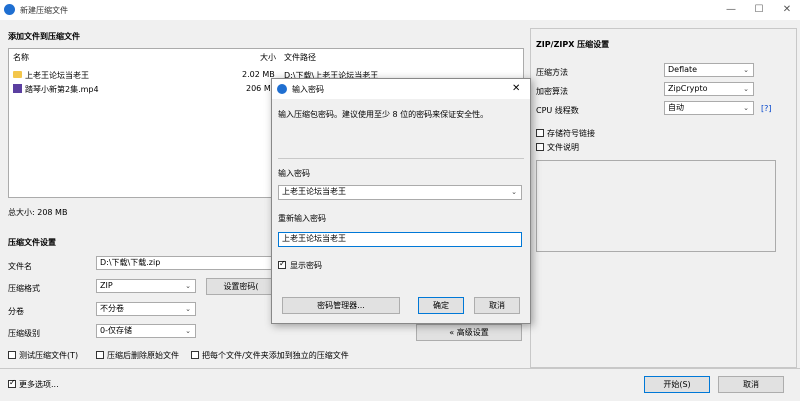 The height and width of the screenshot is (401, 800). What do you see at coordinates (20, 266) in the screenshot?
I see `filename-label: 文件名` at bounding box center [20, 266].